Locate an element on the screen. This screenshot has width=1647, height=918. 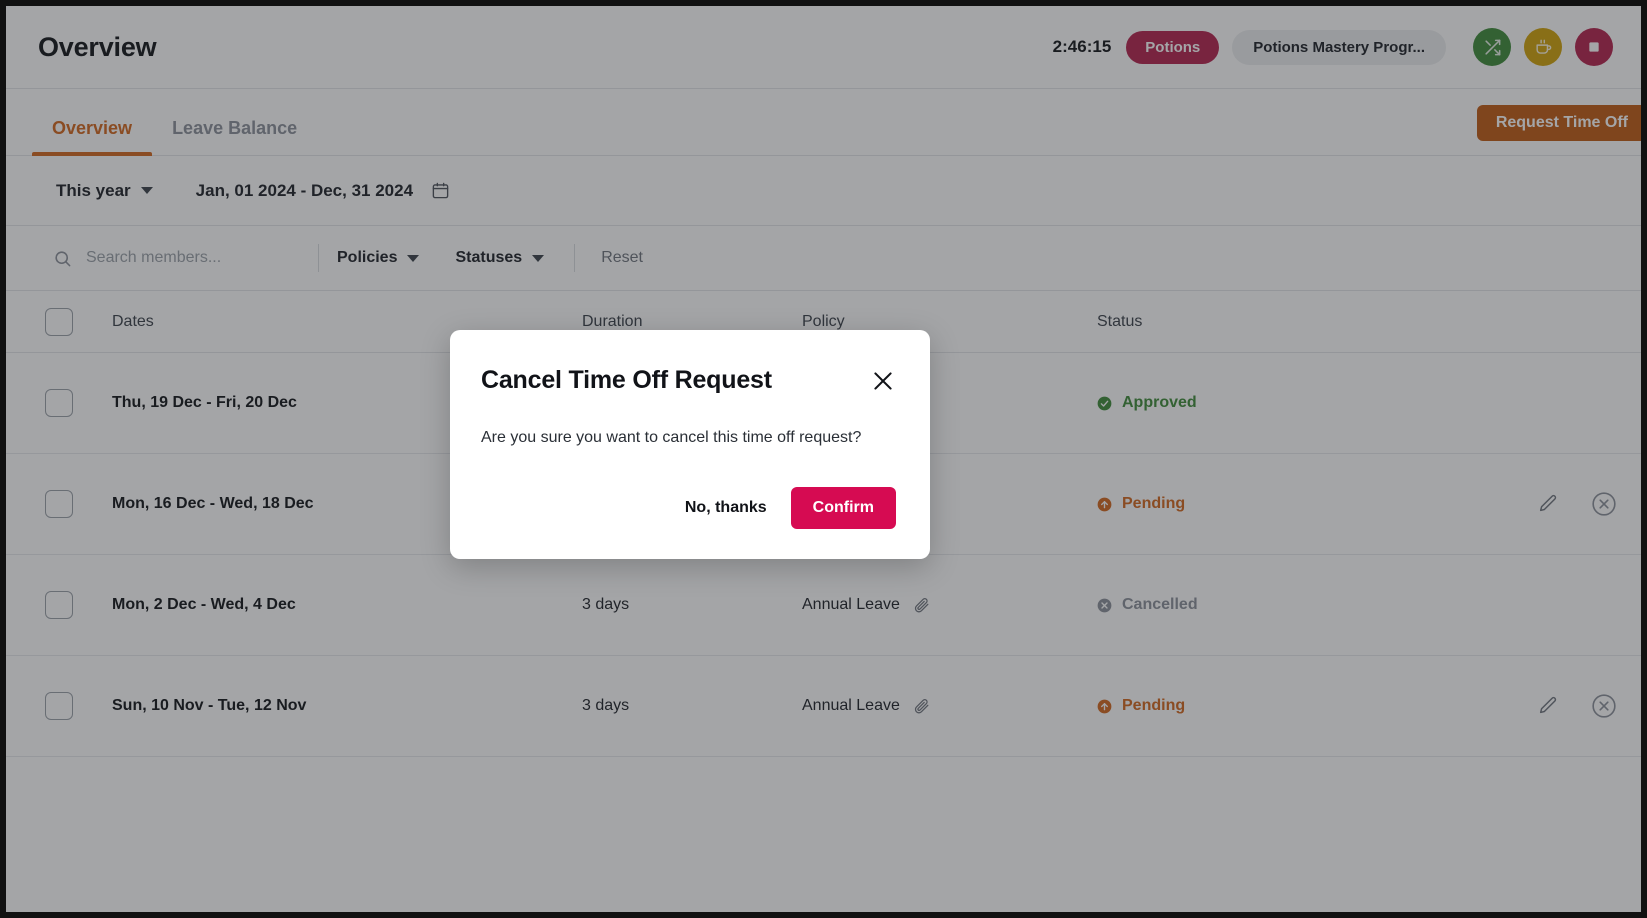
modal-title: Cancel Time Off Request is located at coordinates (626, 380).